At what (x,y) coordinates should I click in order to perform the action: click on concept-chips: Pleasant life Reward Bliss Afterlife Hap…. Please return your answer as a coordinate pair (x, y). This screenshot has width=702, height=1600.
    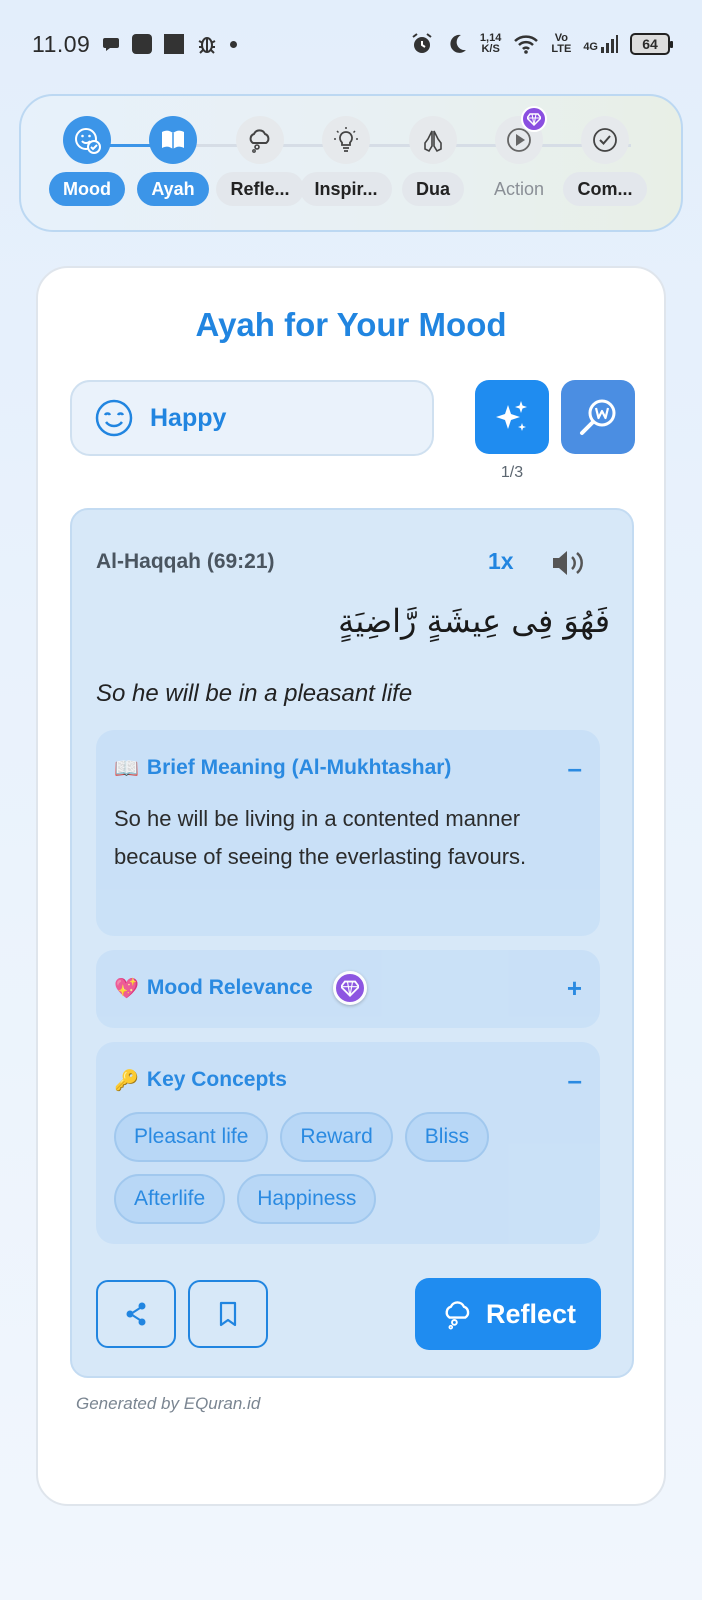
    Looking at the image, I should click on (349, 1168).